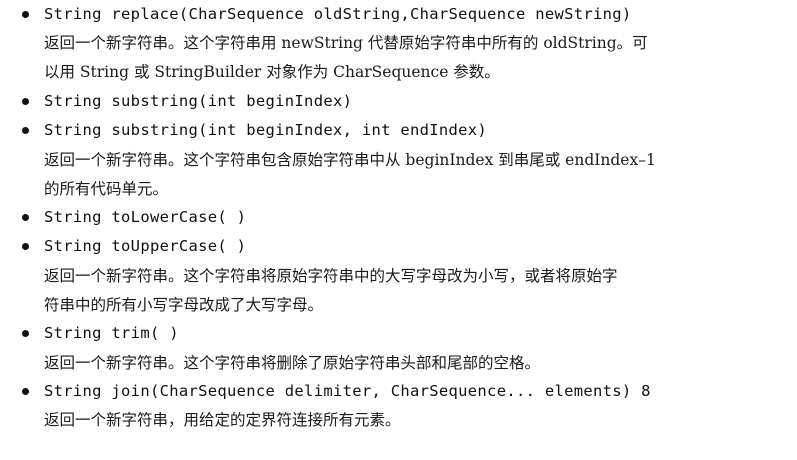 The width and height of the screenshot is (797, 460). Describe the element at coordinates (198, 101) in the screenshot. I see `method-signature: String substring(int beginIndex)` at that location.